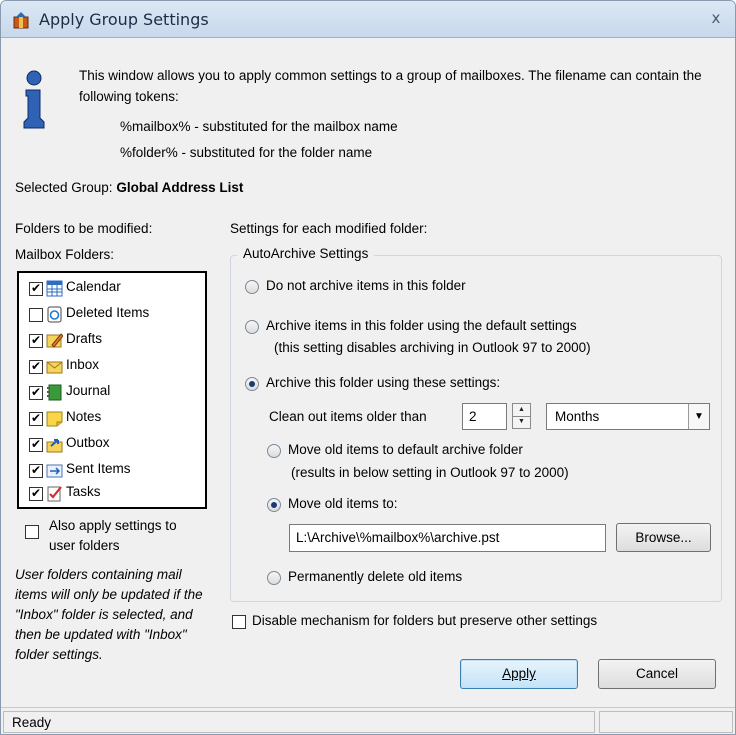 This screenshot has height=735, width=736. What do you see at coordinates (447, 538) in the screenshot?
I see `archive-path-input: L:\Archive\%mailbox%\archive.pst` at bounding box center [447, 538].